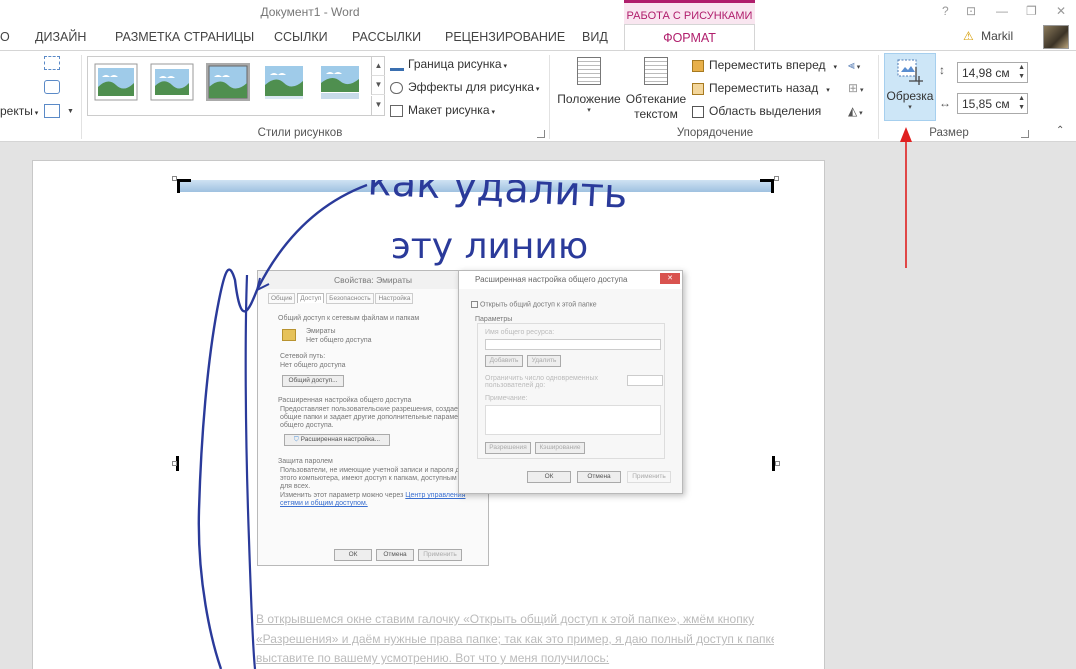  What do you see at coordinates (60, 37) in the screenshot?
I see `tab-design: ДИЗАЙН` at bounding box center [60, 37].